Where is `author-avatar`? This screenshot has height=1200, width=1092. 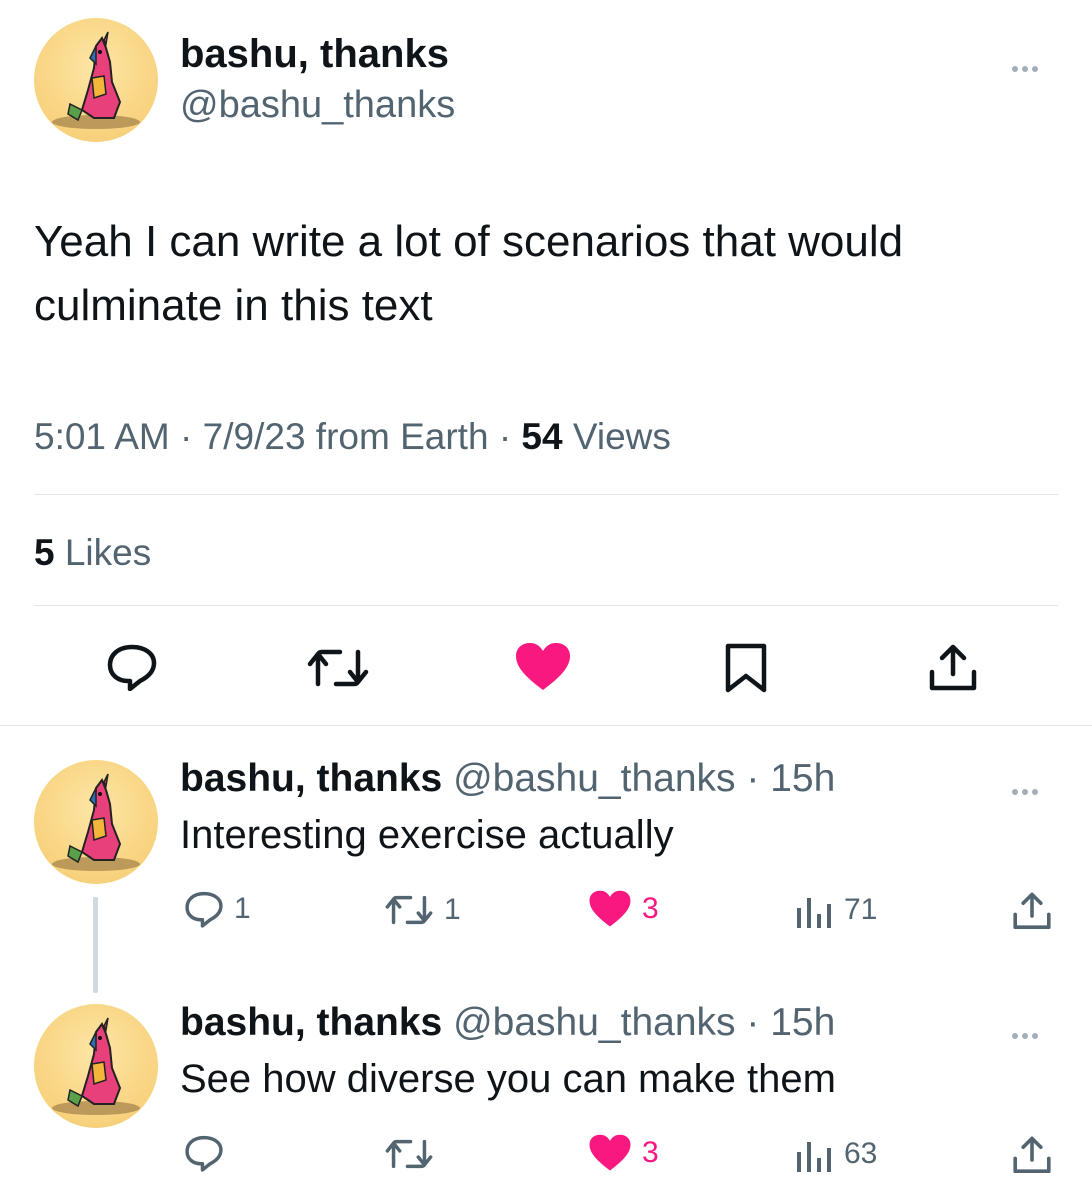
author-avatar is located at coordinates (96, 80).